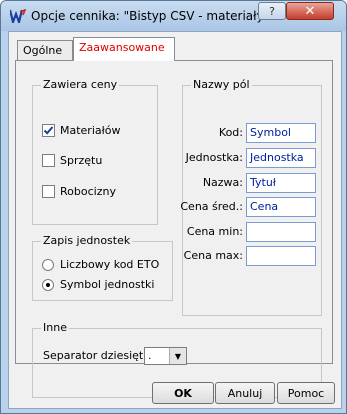  Describe the element at coordinates (48, 191) in the screenshot. I see `checkbox-robocizny` at that location.